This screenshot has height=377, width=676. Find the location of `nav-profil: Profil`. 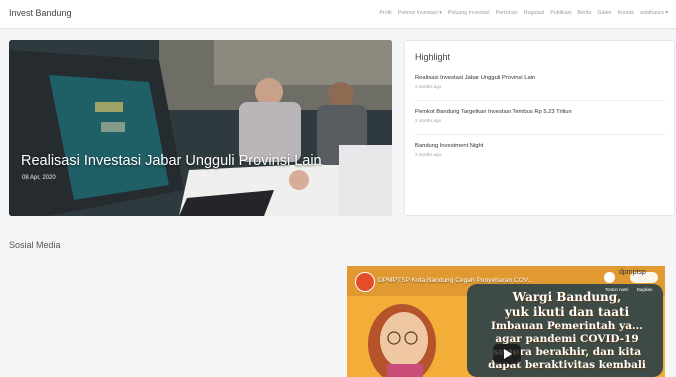

nav-profil: Profil is located at coordinates (386, 13).